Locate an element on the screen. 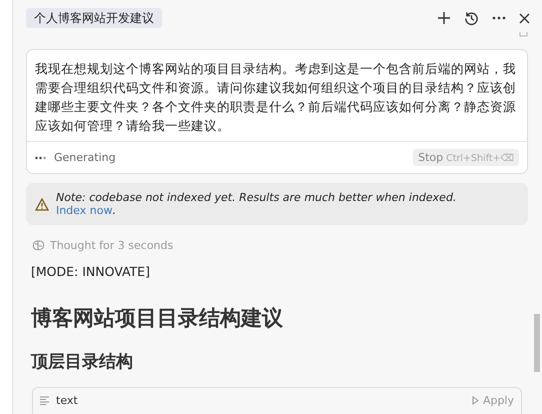 The width and height of the screenshot is (542, 414). add-icon is located at coordinates (444, 18).